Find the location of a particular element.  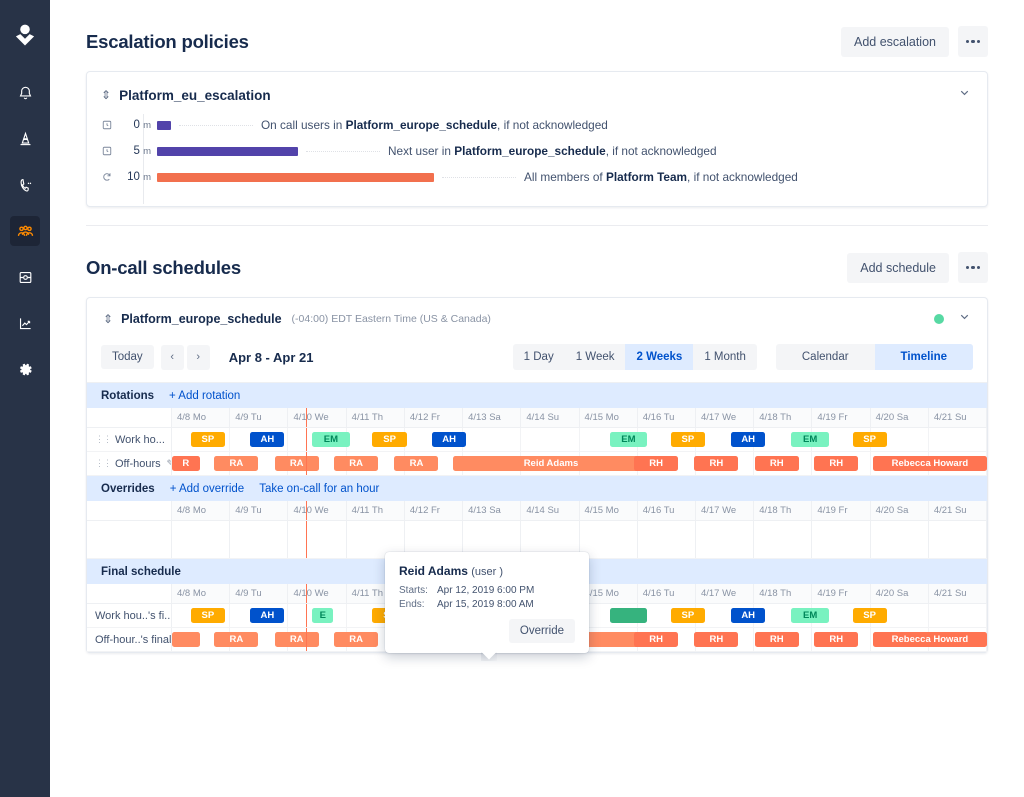

timespan-option-1-week: 1 Week is located at coordinates (595, 357).